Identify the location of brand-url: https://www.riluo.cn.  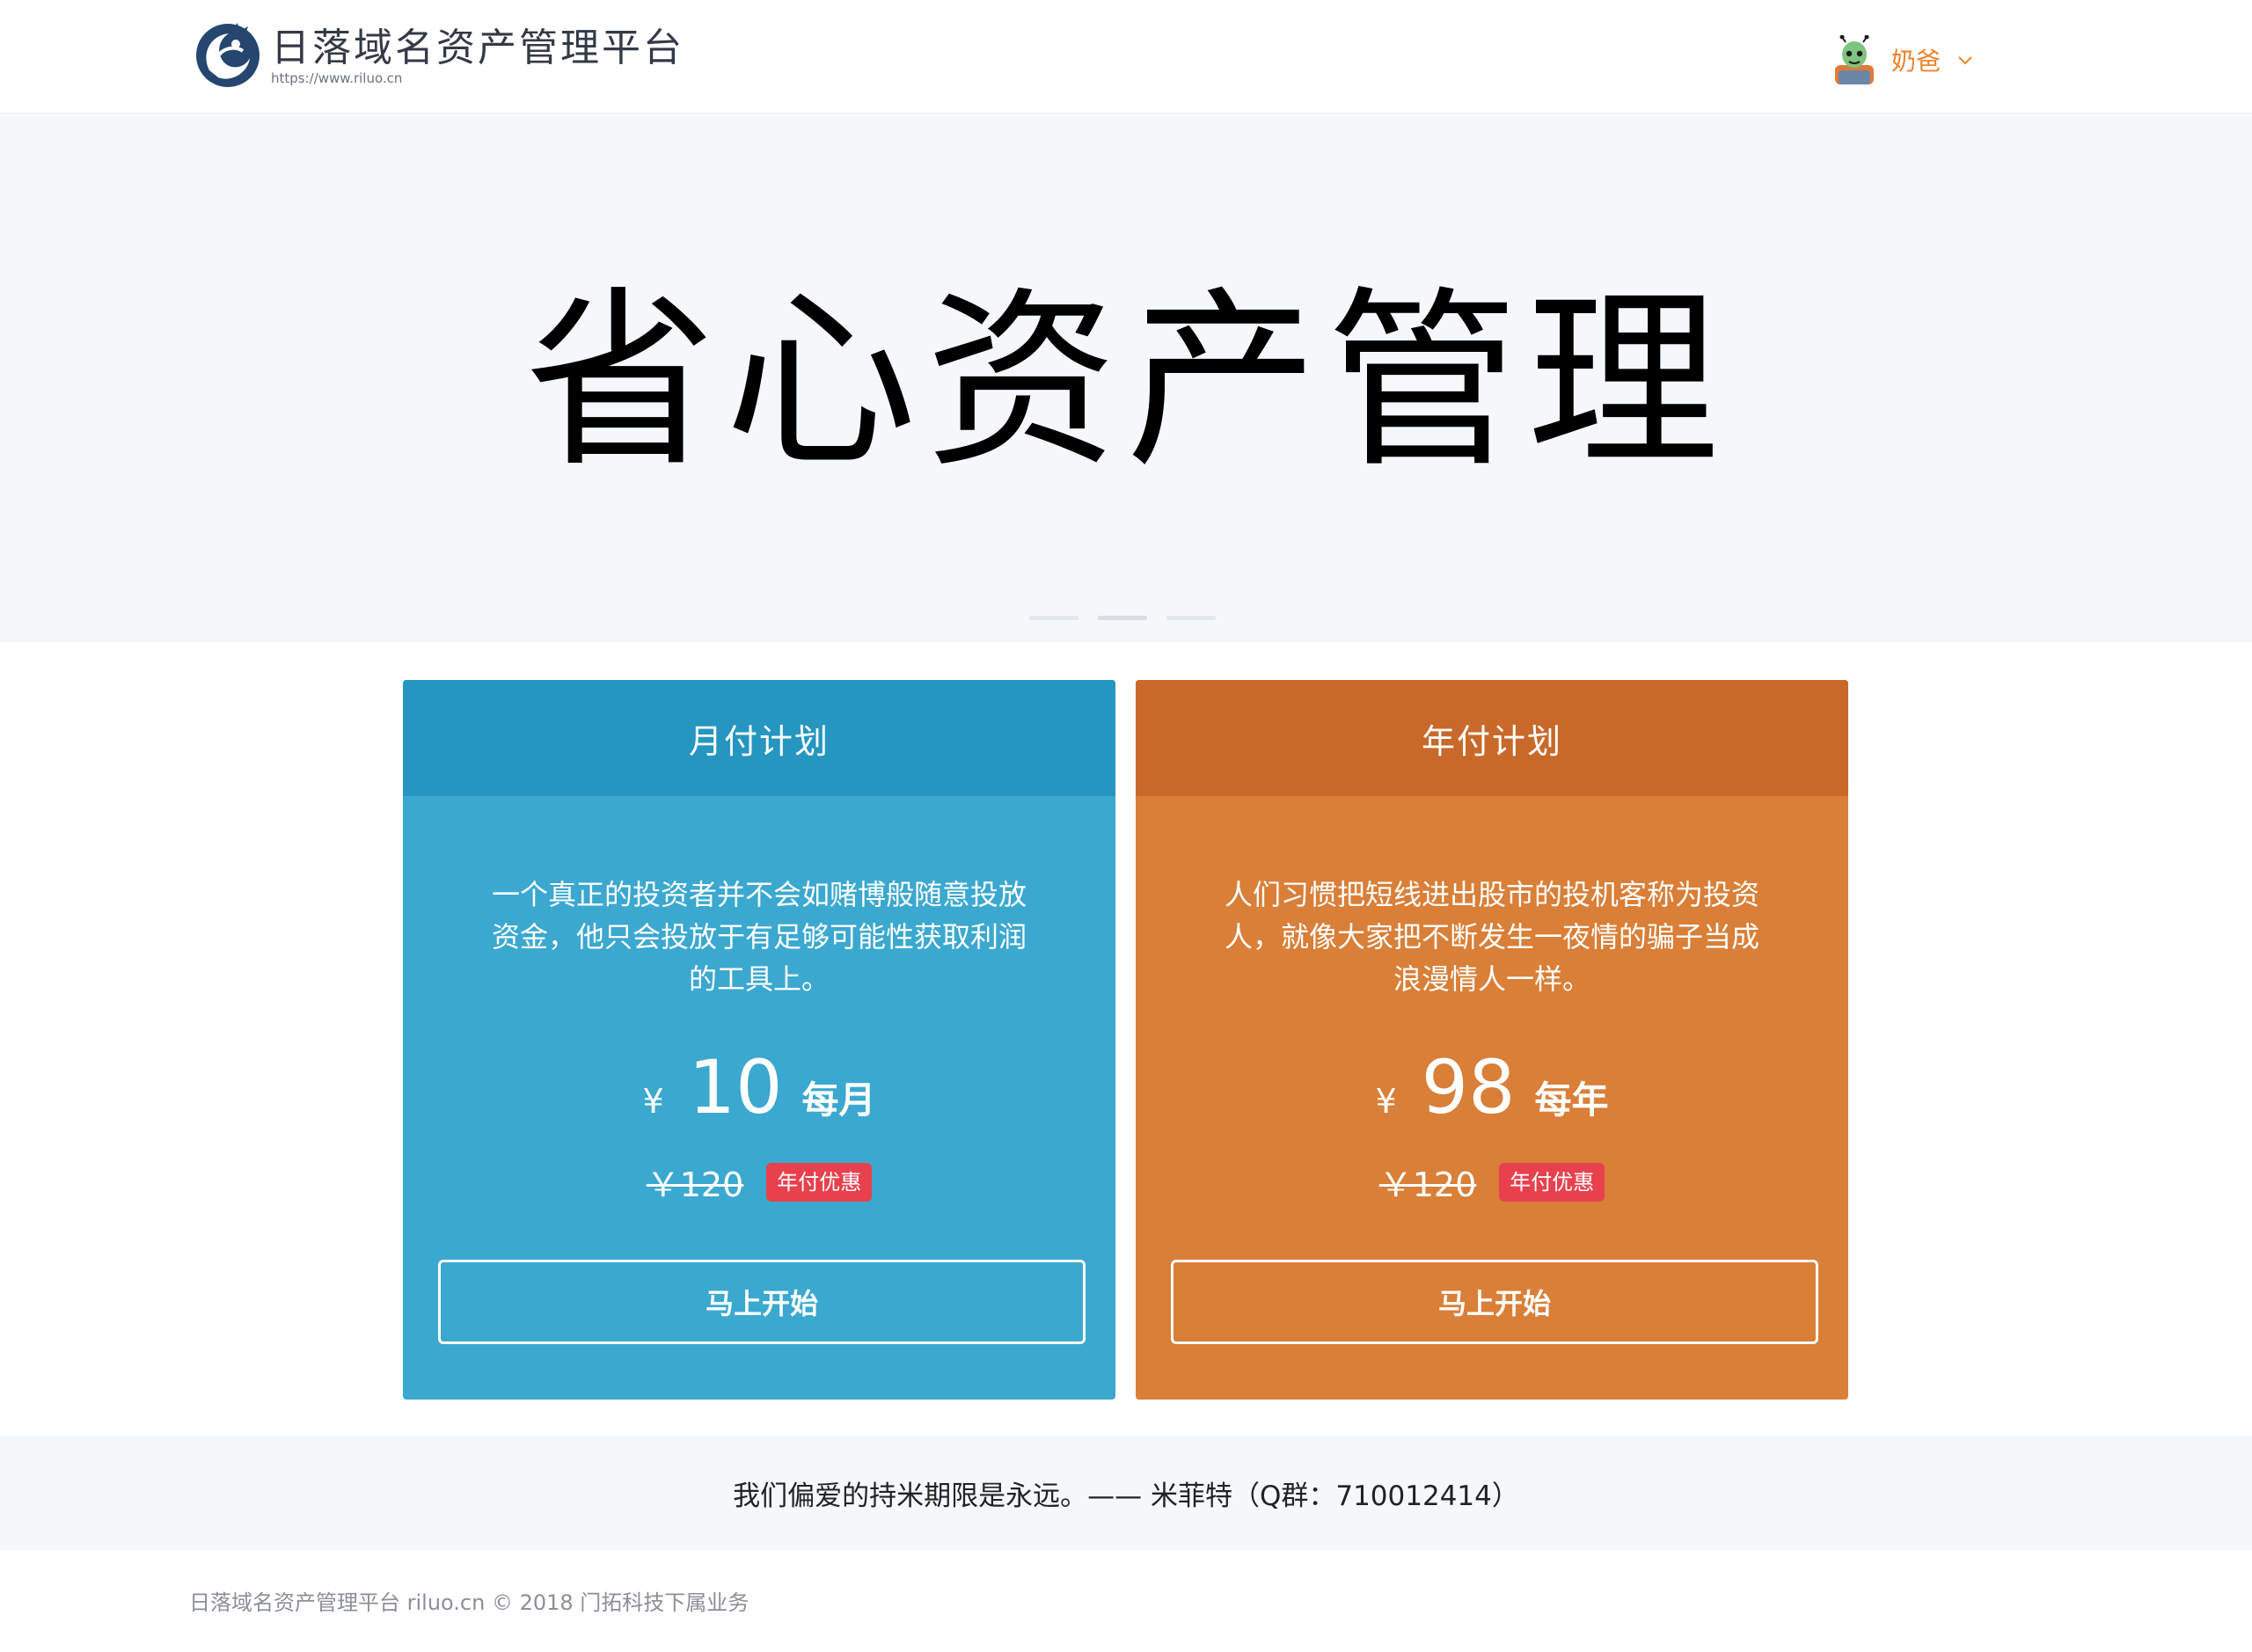
(337, 78).